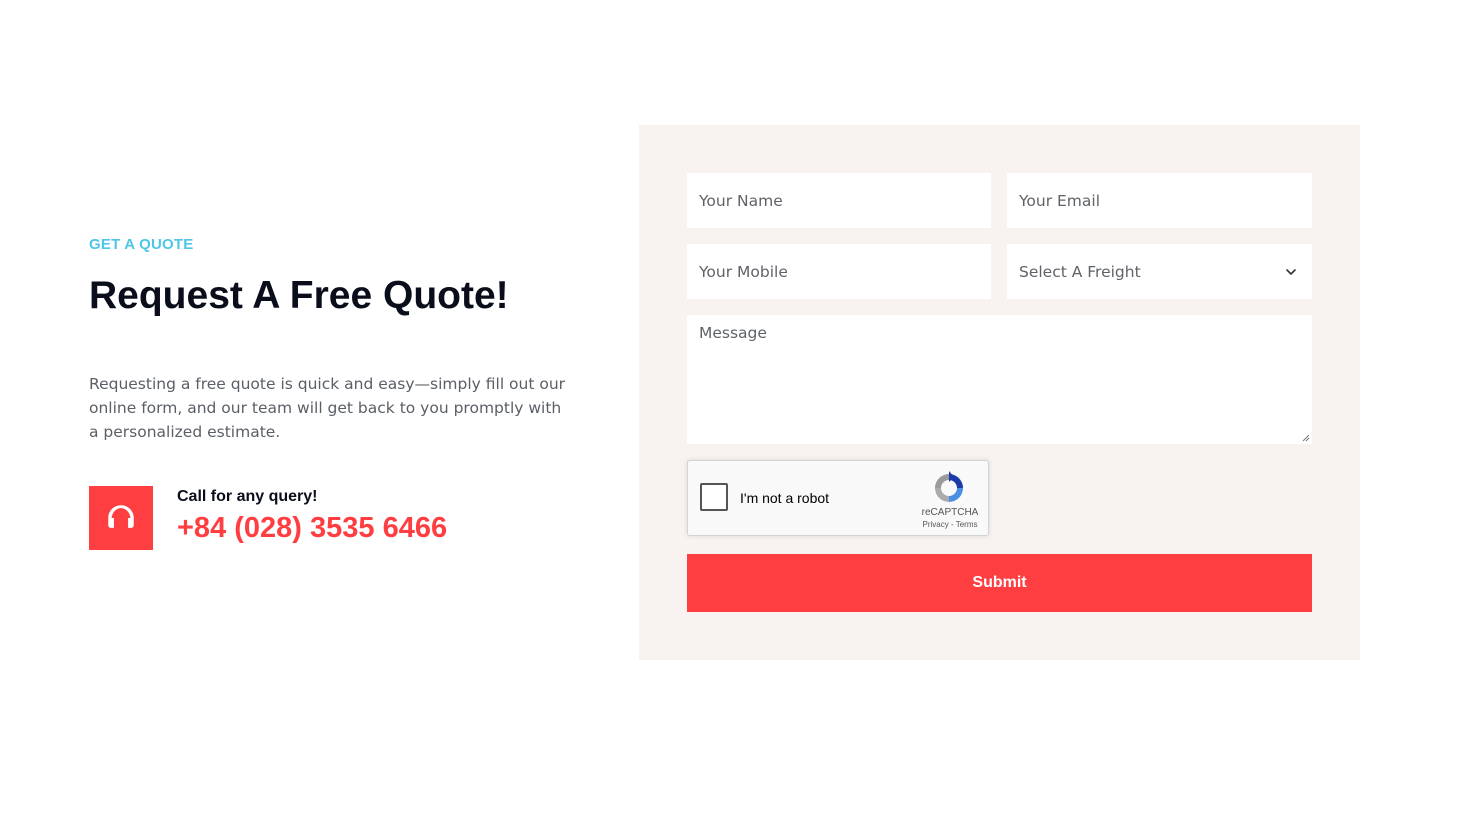  Describe the element at coordinates (785, 498) in the screenshot. I see `recaptcha-label: I'm not a robot` at that location.